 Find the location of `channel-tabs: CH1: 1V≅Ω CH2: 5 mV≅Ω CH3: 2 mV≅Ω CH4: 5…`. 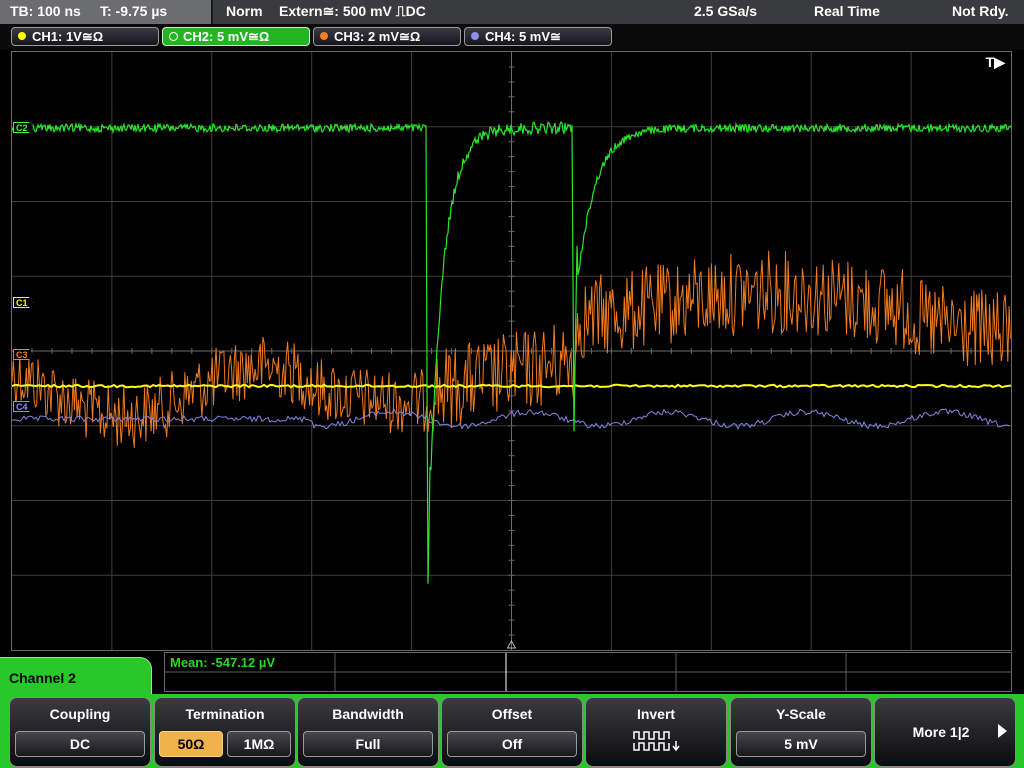

channel-tabs: CH1: 1V≅Ω CH2: 5 mV≅Ω CH3: 2 mV≅Ω CH4: 5… is located at coordinates (512, 37).